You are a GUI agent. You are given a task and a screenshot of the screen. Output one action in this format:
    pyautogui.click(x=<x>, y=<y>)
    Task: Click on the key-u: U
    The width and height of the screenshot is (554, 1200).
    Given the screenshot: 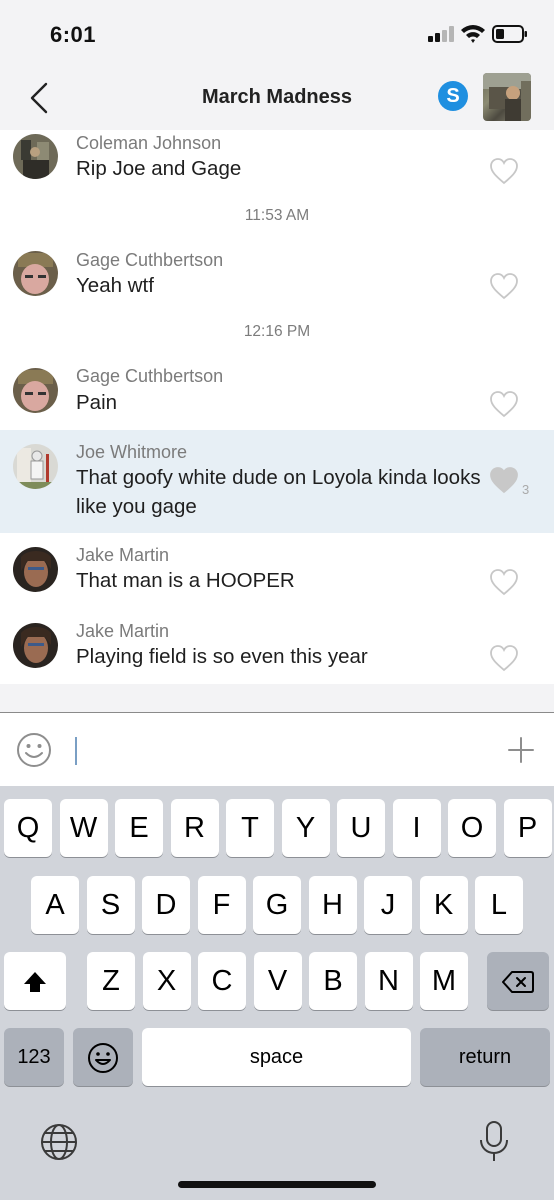 What is the action you would take?
    pyautogui.click(x=361, y=828)
    